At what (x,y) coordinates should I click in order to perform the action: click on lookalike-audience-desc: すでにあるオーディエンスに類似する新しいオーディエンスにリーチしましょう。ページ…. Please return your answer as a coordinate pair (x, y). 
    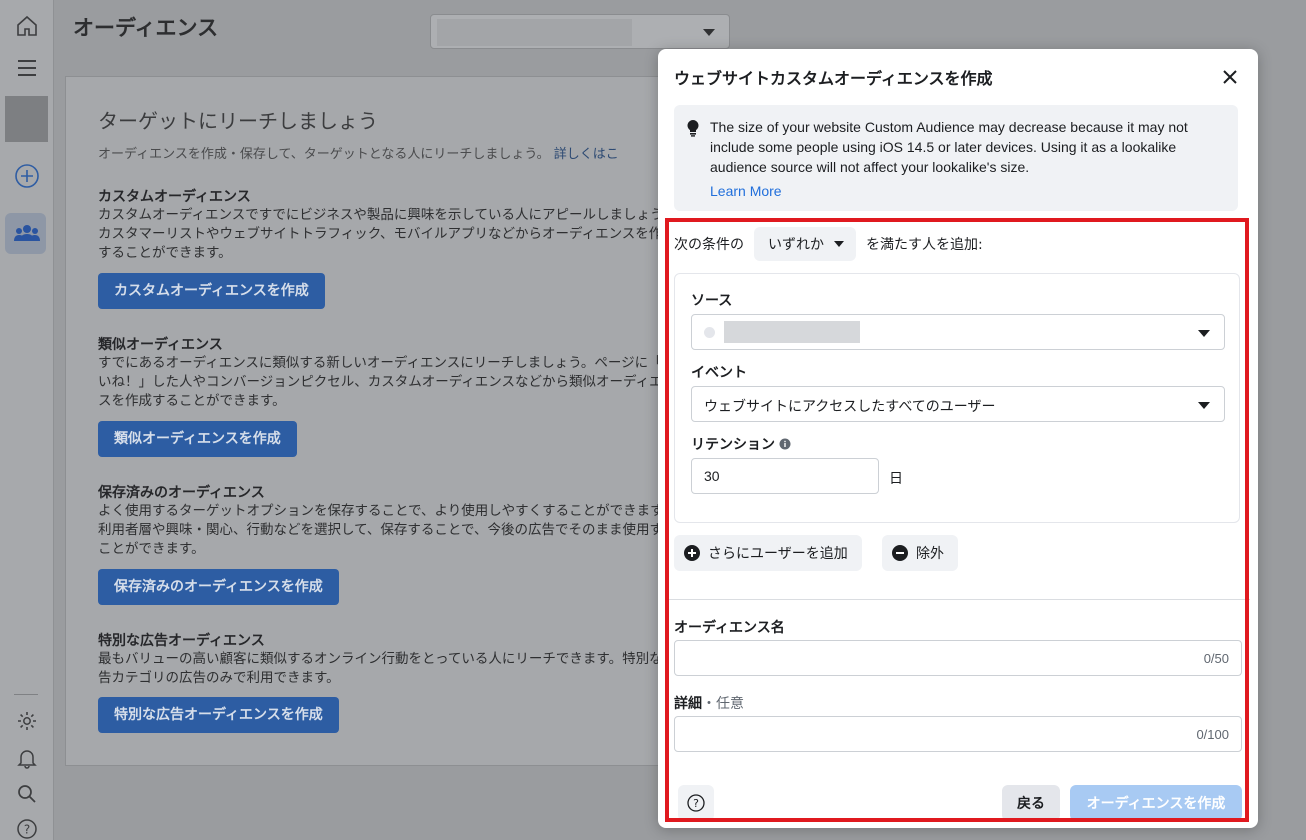
    Looking at the image, I should click on (387, 382).